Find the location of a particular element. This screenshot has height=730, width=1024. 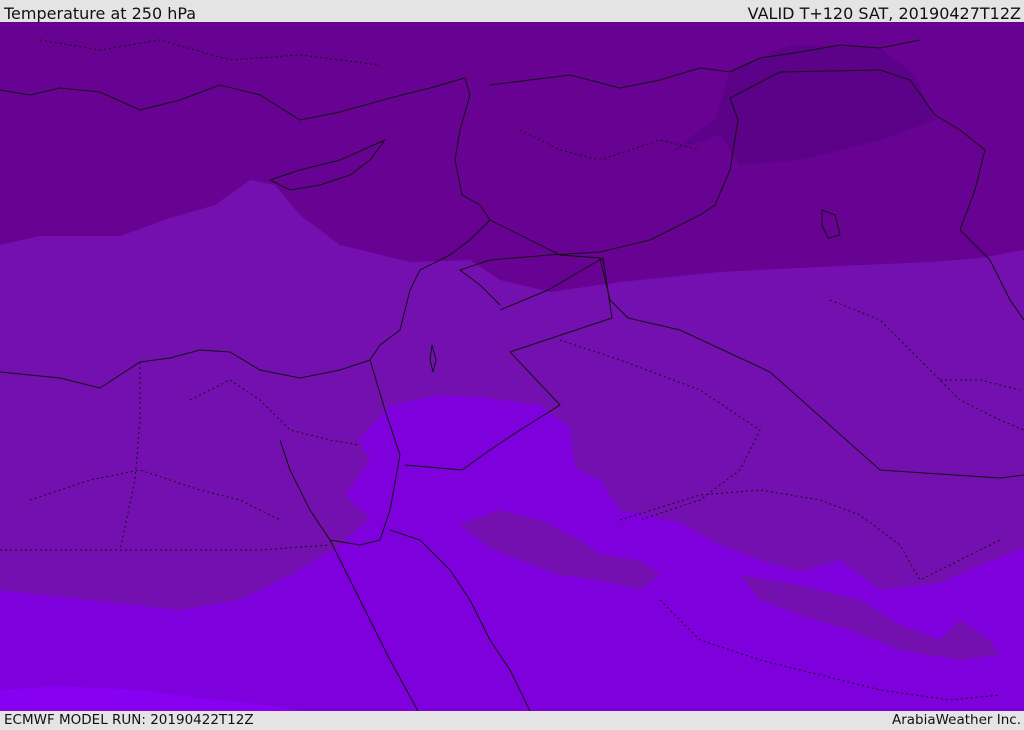

model-run-label: ECMWF MODEL RUN: 20190422T12Z is located at coordinates (129, 720).